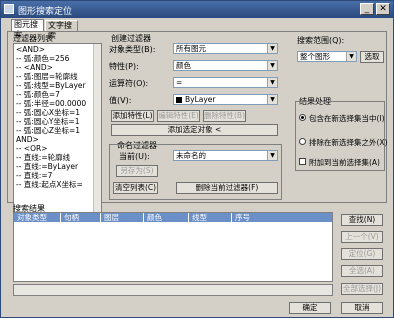  What do you see at coordinates (48, 113) in the screenshot?
I see `tree-item: -- 弧:圆心X坐标=1` at bounding box center [48, 113].